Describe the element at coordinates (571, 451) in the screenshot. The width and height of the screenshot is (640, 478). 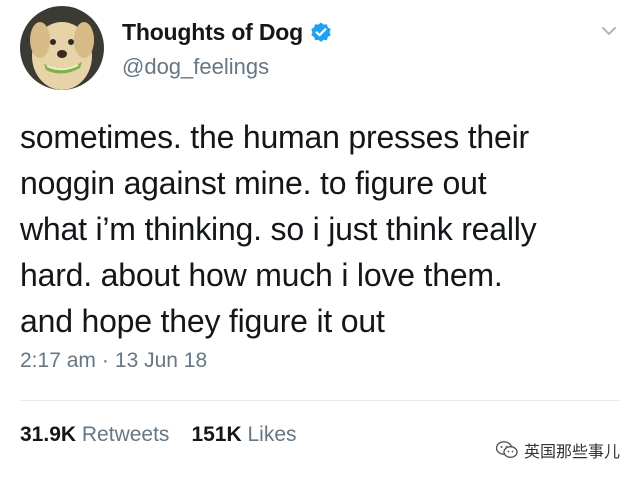
I see `watermark-text: 英国那些事儿` at that location.